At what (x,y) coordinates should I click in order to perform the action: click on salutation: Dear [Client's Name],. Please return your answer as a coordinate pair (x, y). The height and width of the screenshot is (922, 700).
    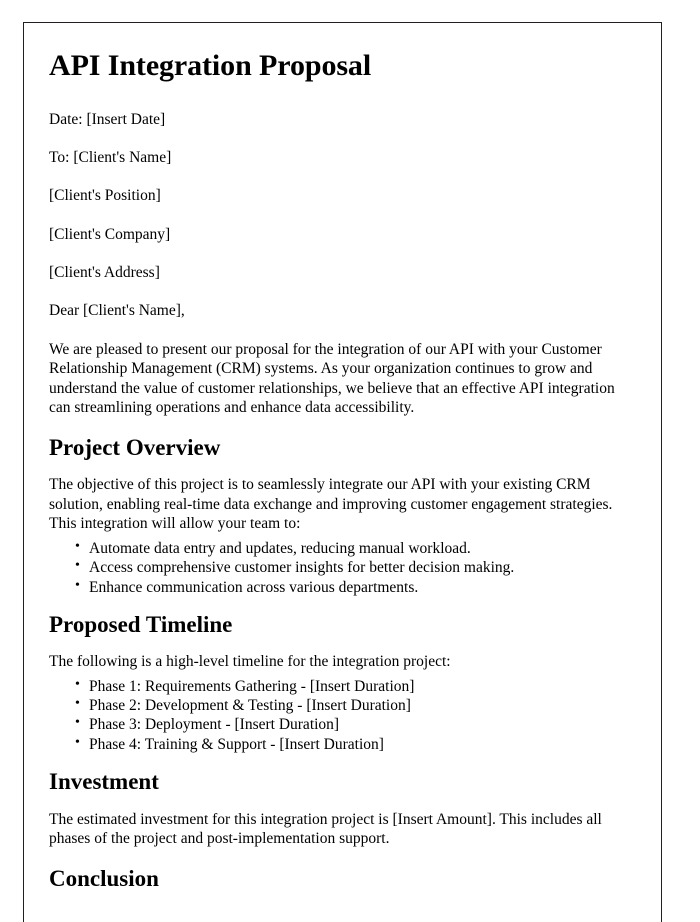
    Looking at the image, I should click on (117, 311).